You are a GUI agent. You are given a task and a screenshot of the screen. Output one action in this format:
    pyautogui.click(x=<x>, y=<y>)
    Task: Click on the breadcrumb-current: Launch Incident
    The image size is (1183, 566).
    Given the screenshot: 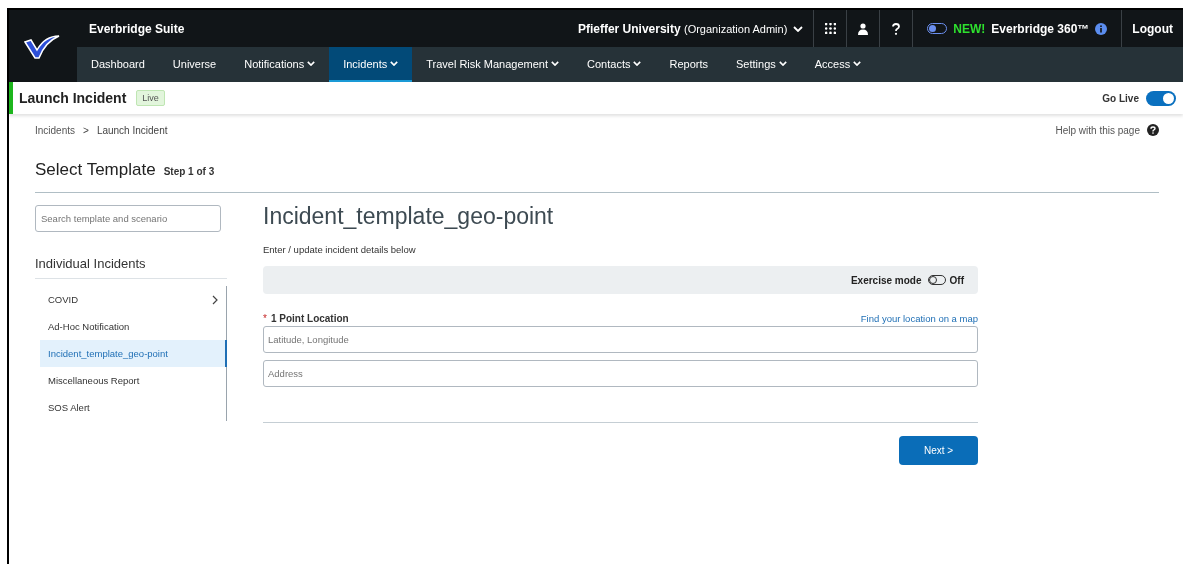 What is the action you would take?
    pyautogui.click(x=132, y=130)
    